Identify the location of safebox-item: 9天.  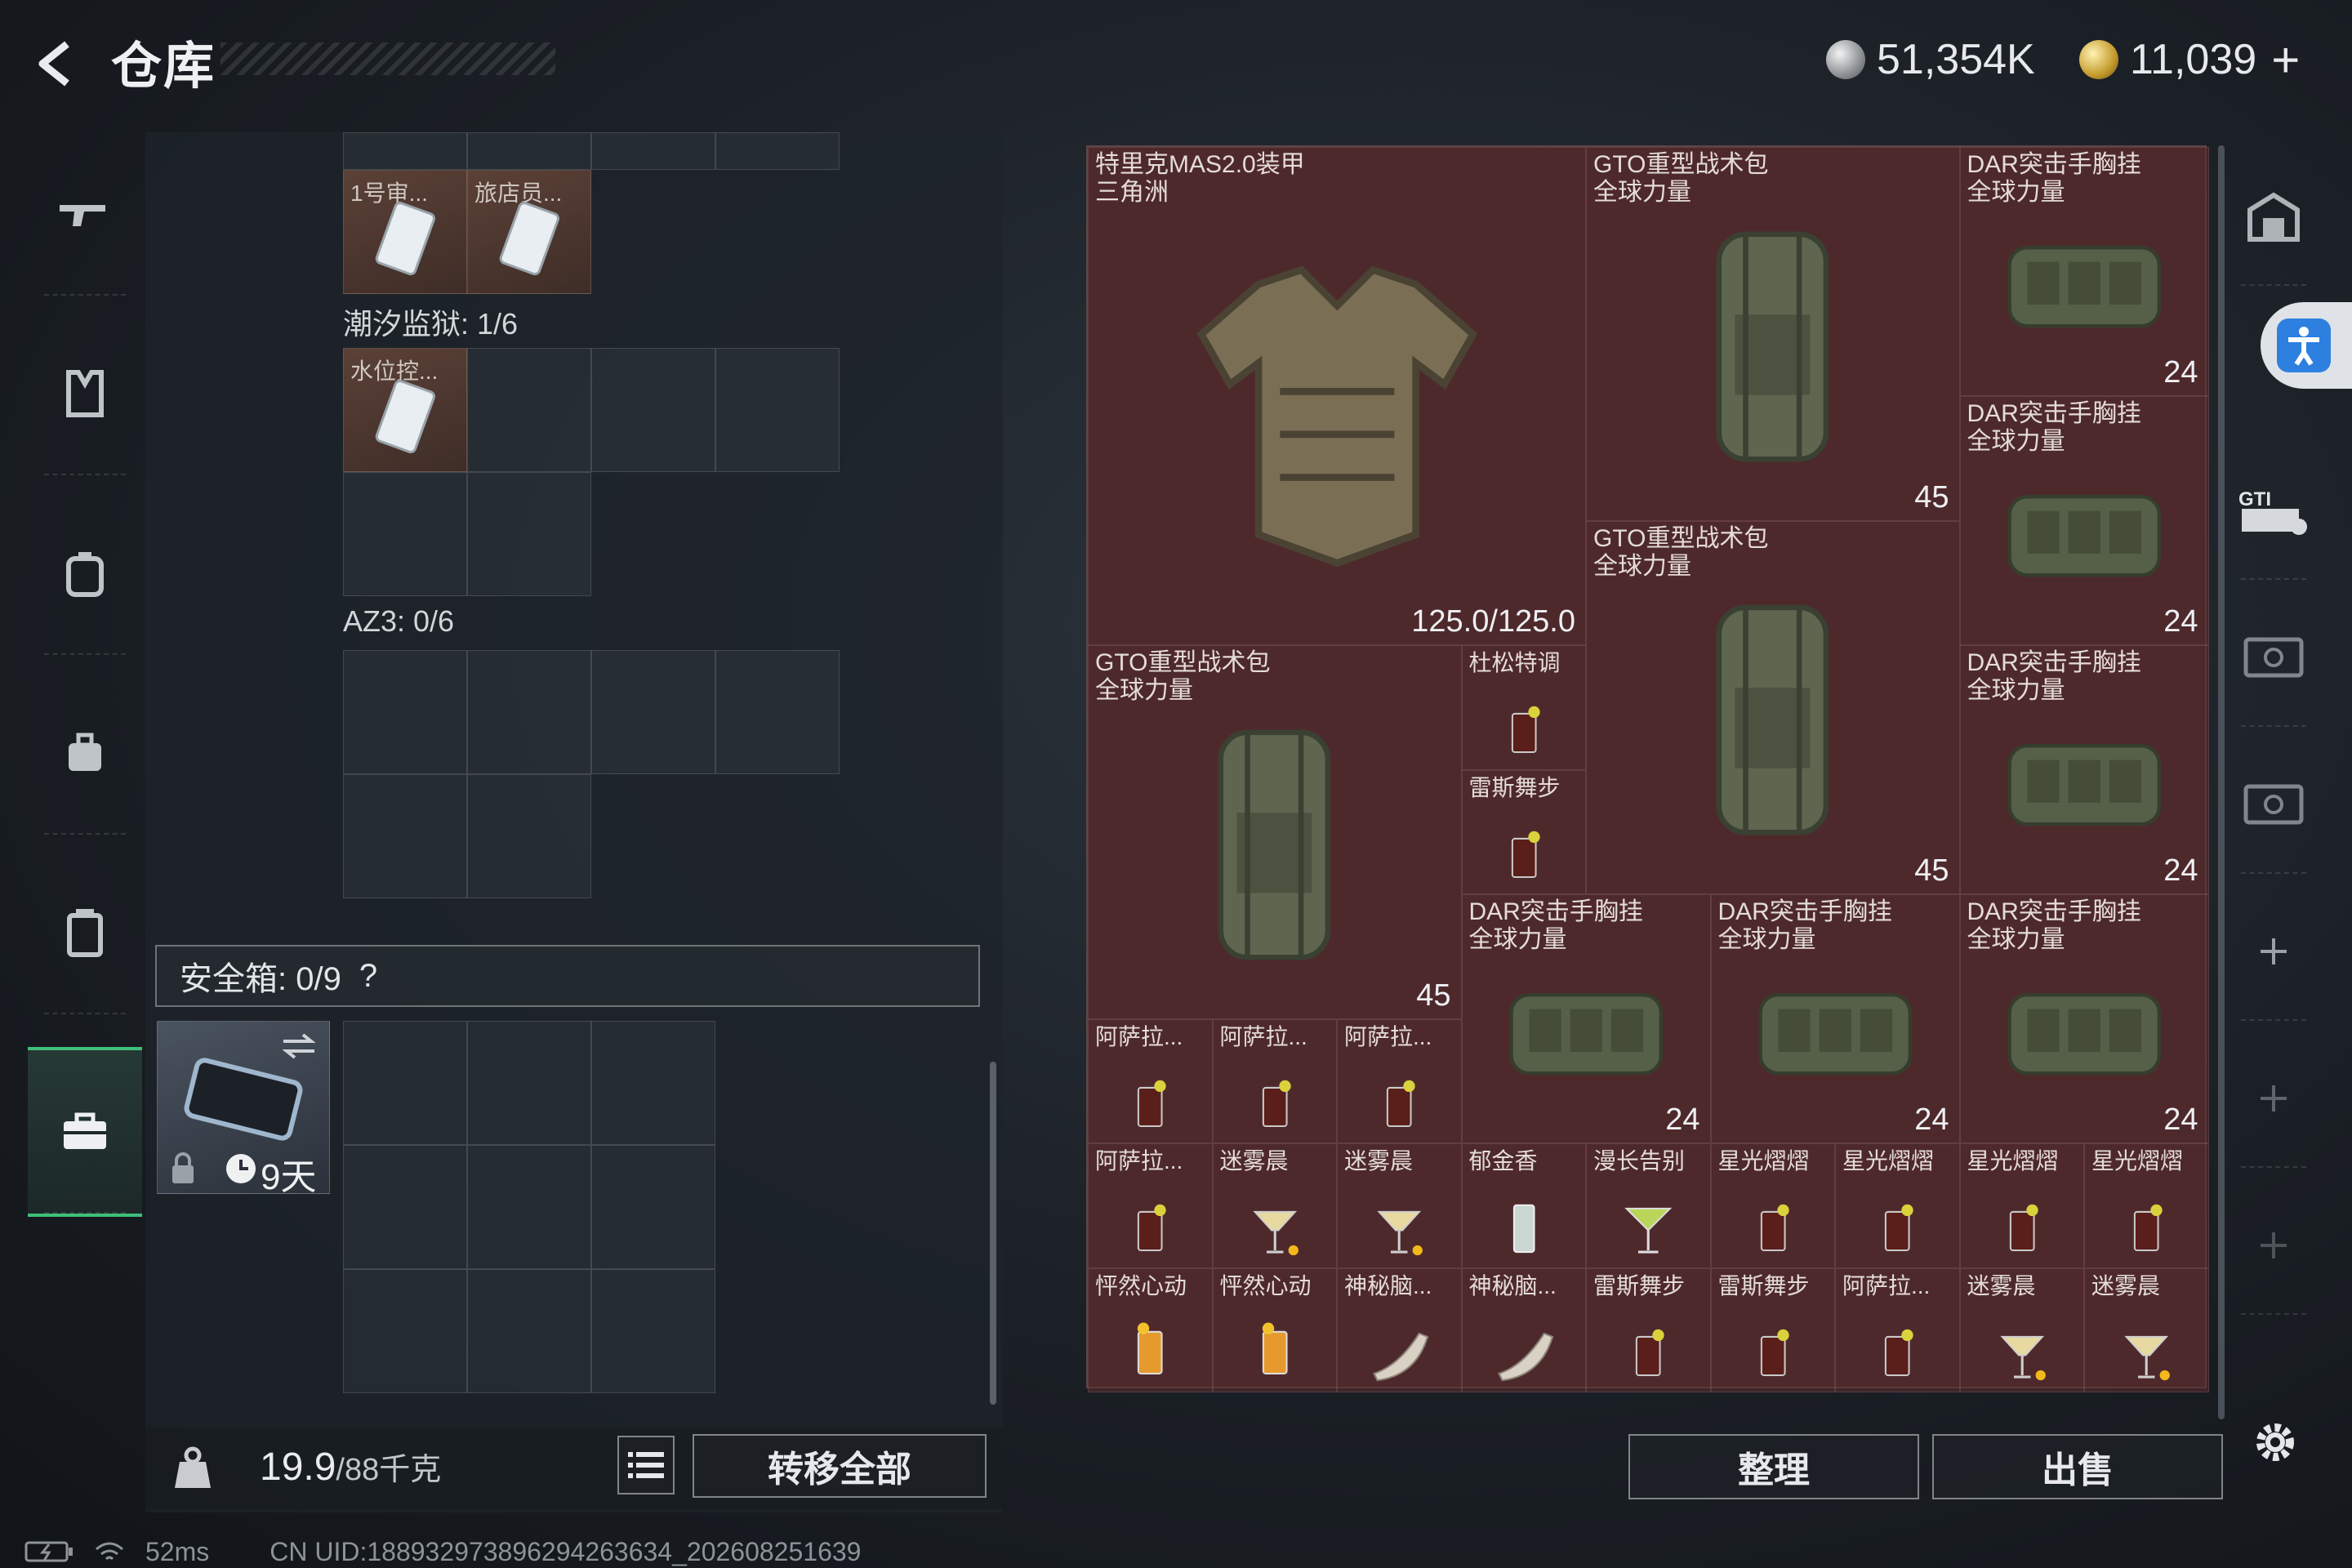
(243, 1109).